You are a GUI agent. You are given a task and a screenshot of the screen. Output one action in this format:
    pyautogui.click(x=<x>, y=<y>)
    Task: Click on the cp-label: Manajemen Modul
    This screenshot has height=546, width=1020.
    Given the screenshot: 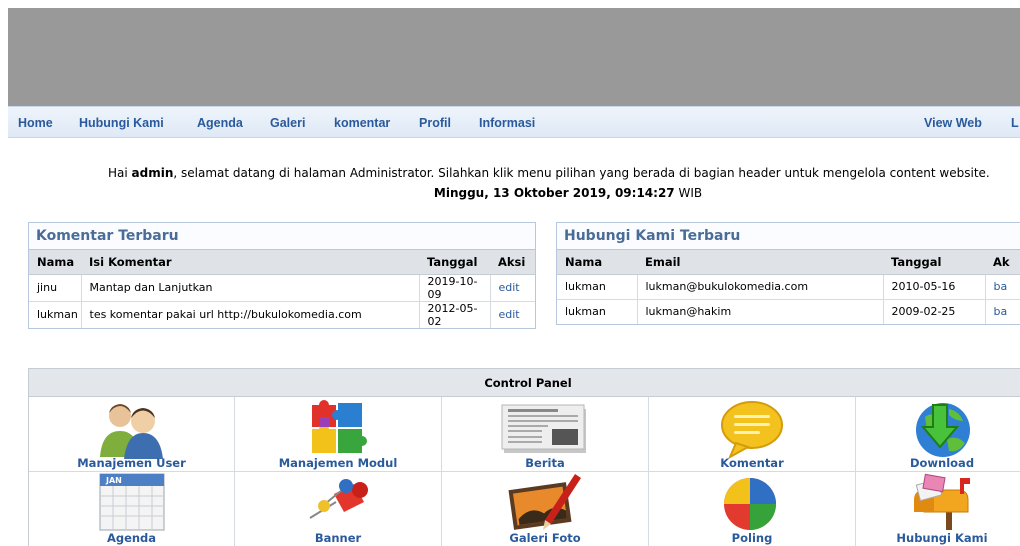 What is the action you would take?
    pyautogui.click(x=338, y=463)
    